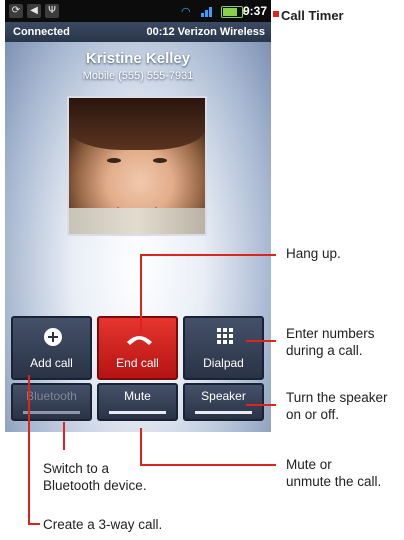  I want to click on enter-numbers-line1: Enter numbers, so click(330, 333).